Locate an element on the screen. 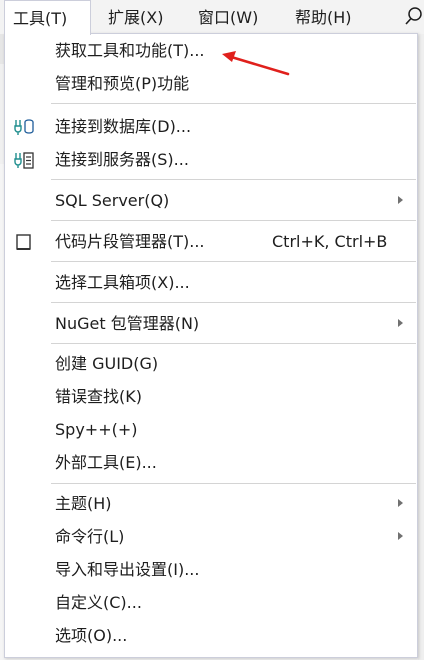 This screenshot has width=424, height=660. menubar: 工具(T) 扩展(X) 窗口(W) 帮助(H) is located at coordinates (212, 17).